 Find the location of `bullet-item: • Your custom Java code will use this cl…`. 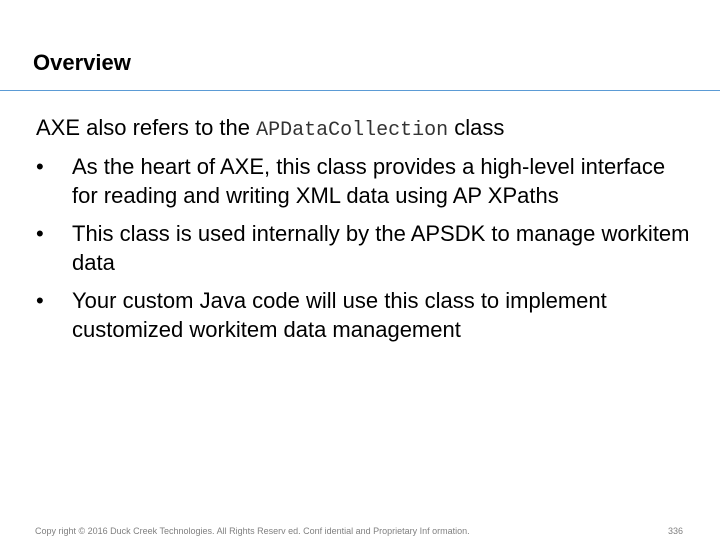

bullet-item: • Your custom Java code will use this cl… is located at coordinates (366, 315).